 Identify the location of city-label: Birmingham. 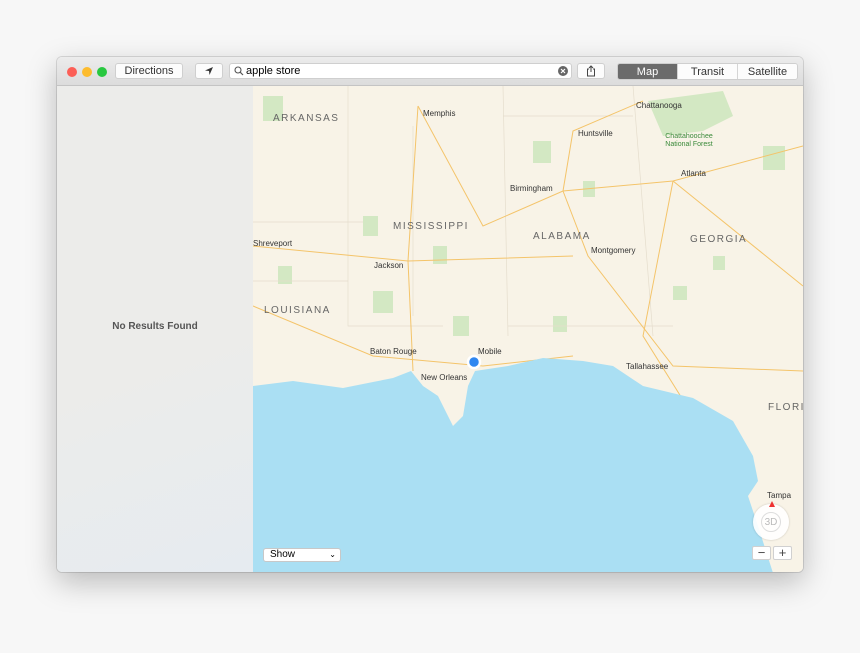
(531, 188).